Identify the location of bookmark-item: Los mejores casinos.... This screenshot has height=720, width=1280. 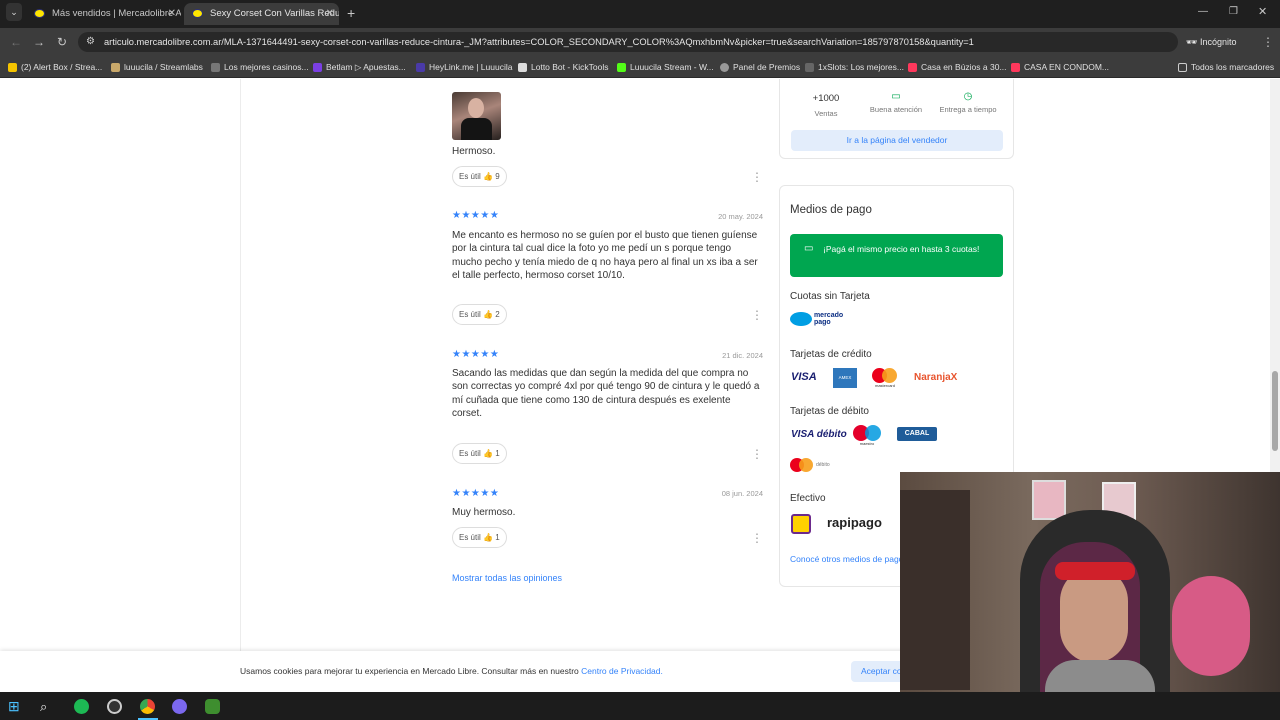
(260, 67).